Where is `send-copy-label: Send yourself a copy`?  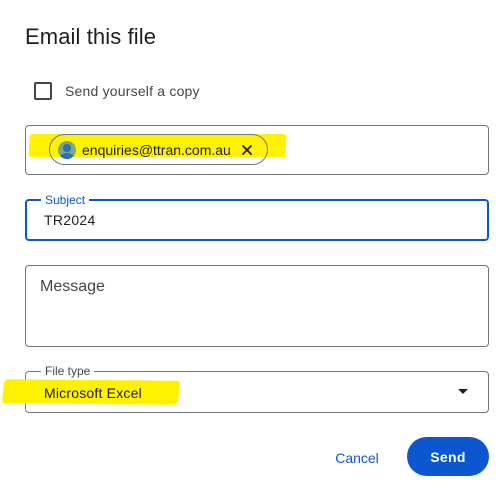 send-copy-label: Send yourself a copy is located at coordinates (132, 91).